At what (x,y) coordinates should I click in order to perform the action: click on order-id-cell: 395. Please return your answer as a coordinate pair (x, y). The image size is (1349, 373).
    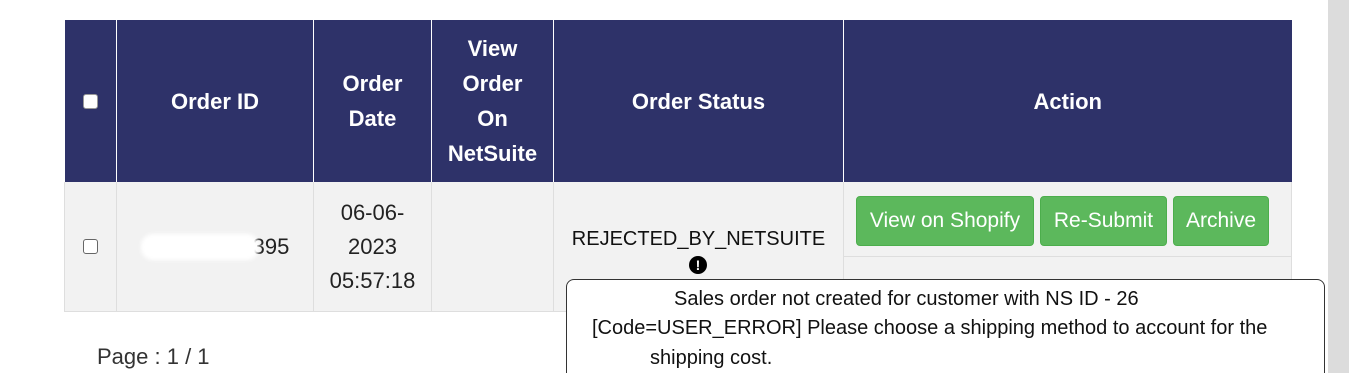
    Looking at the image, I should click on (215, 247).